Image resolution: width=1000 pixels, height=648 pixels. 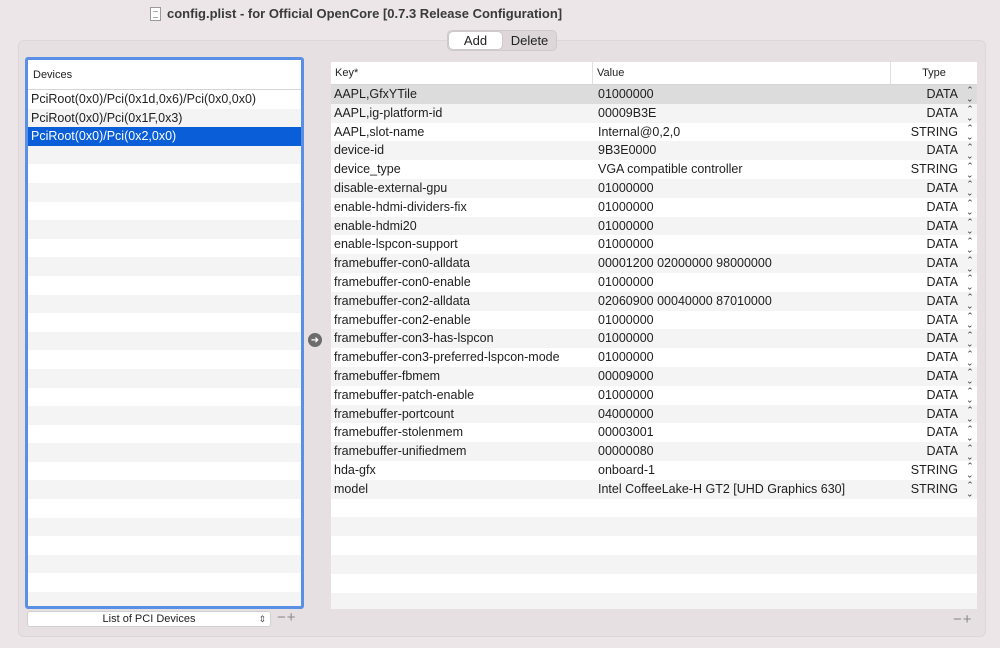 What do you see at coordinates (462, 376) in the screenshot?
I see `property-key: framebuffer-fbmem` at bounding box center [462, 376].